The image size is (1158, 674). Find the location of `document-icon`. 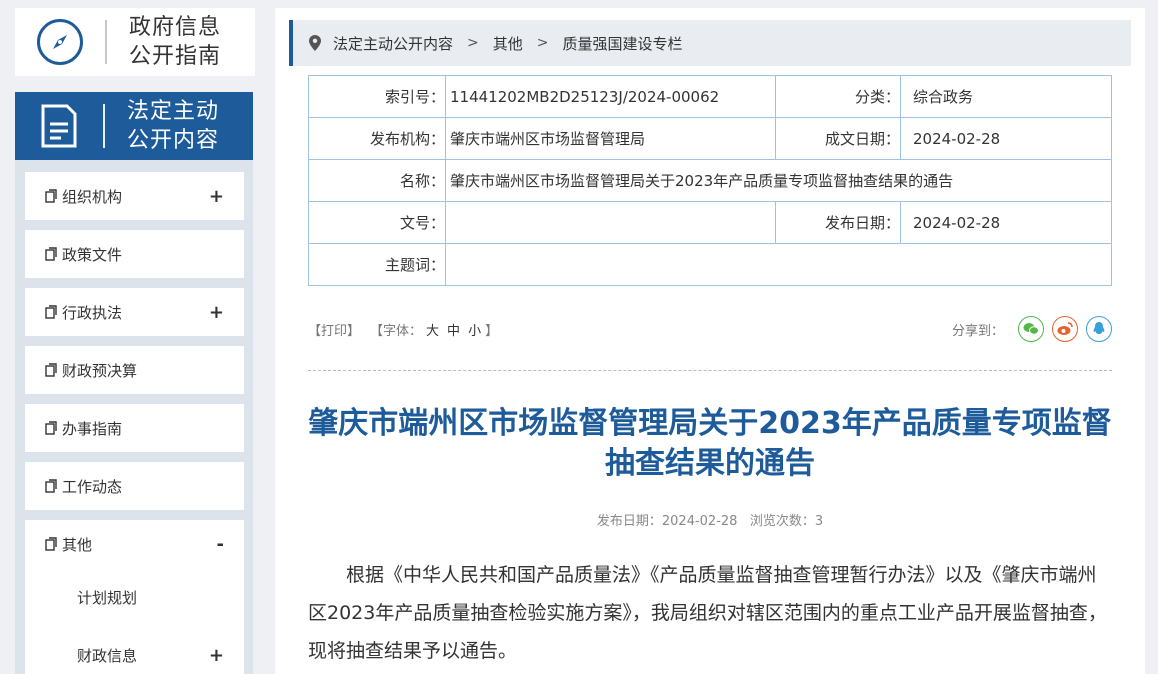

document-icon is located at coordinates (59, 126).